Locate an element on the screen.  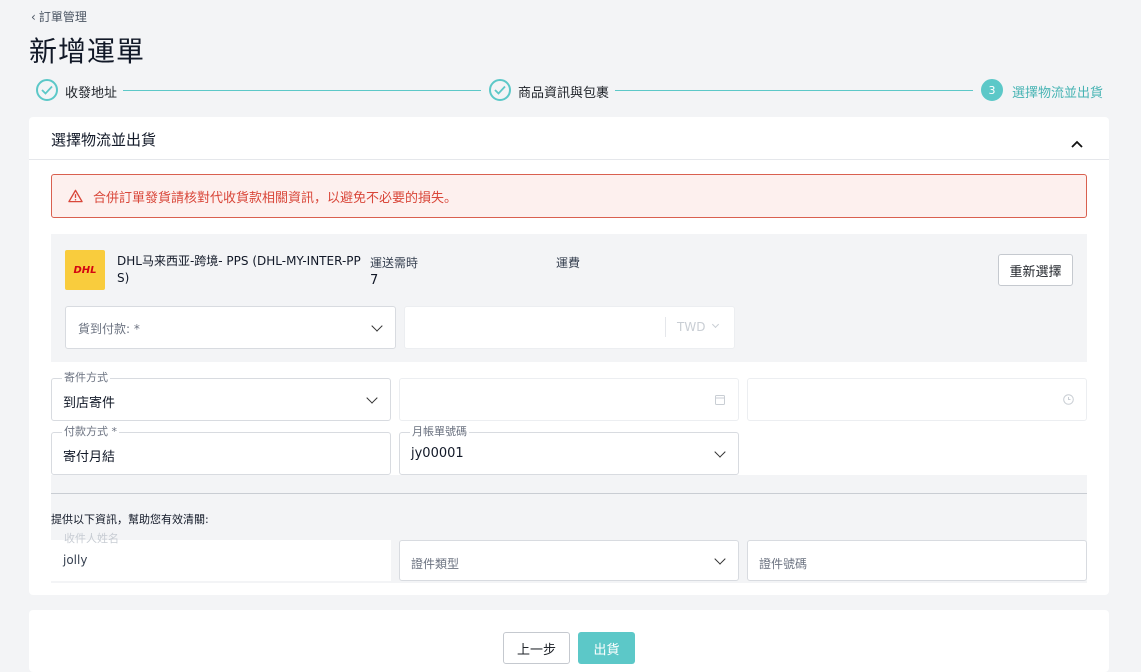
pickup-date-input is located at coordinates (569, 399).